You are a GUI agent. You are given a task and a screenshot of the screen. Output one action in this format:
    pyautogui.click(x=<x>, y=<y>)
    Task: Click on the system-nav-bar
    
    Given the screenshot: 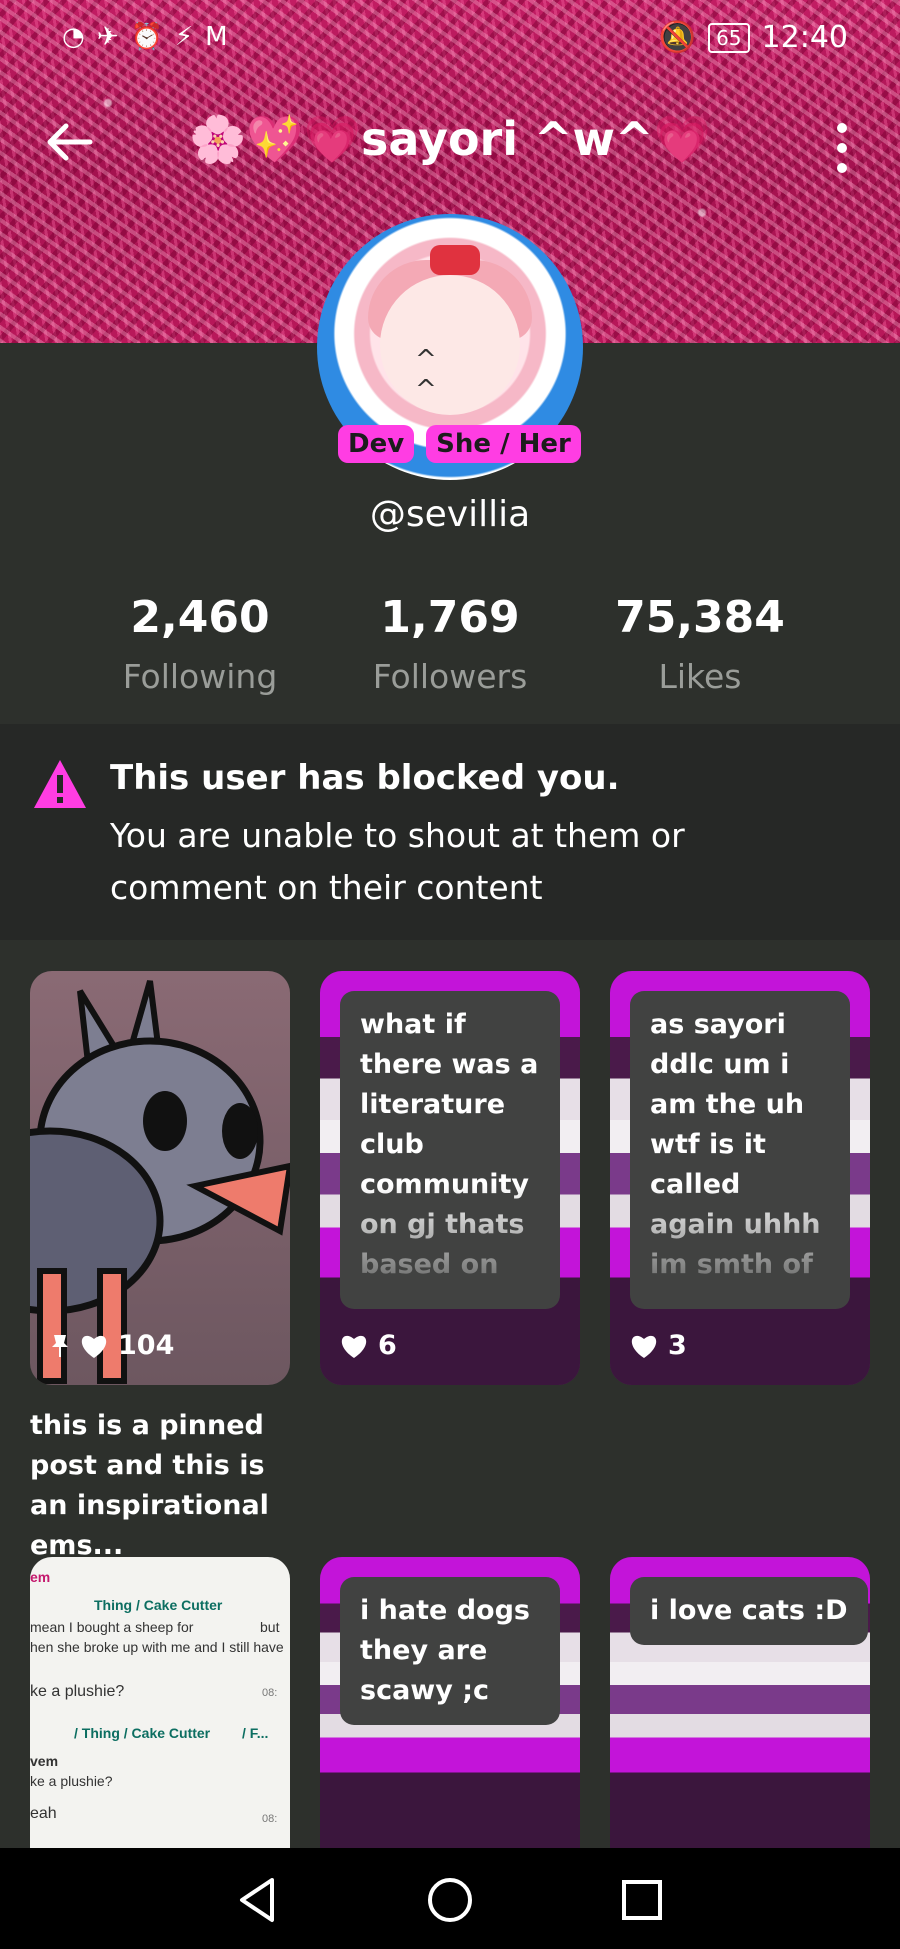 What is the action you would take?
    pyautogui.click(x=450, y=1898)
    